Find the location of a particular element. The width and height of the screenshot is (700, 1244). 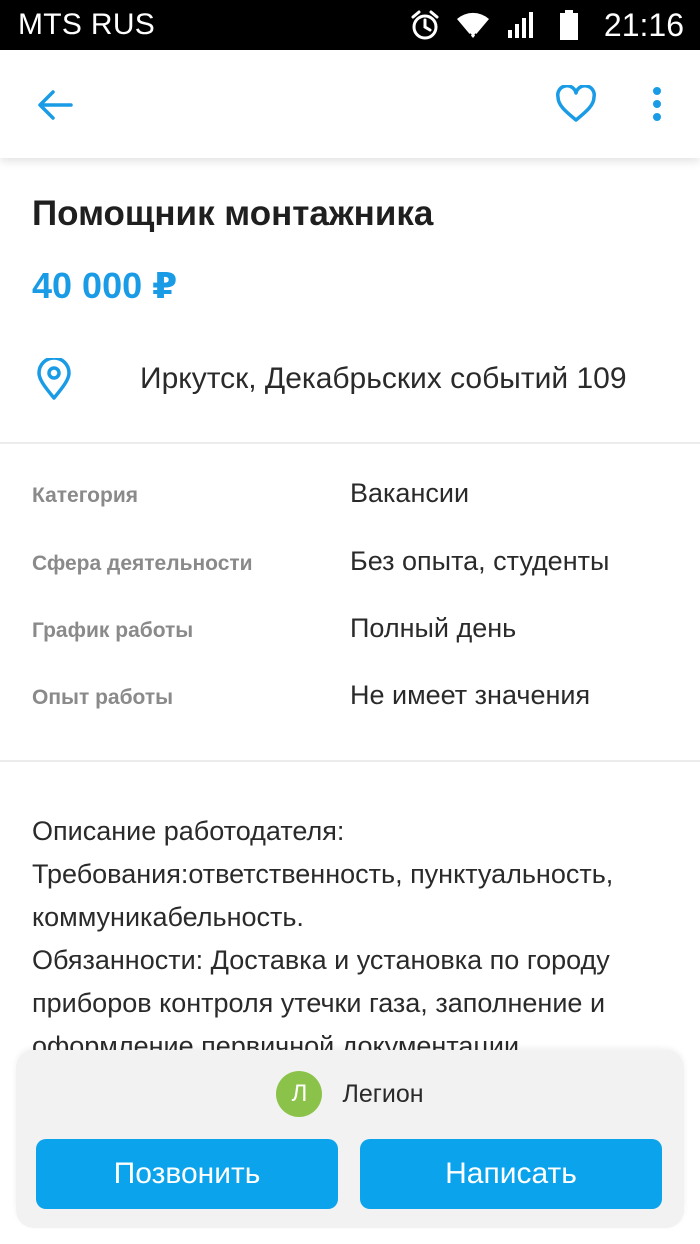

location-pin-icon is located at coordinates (56, 379).